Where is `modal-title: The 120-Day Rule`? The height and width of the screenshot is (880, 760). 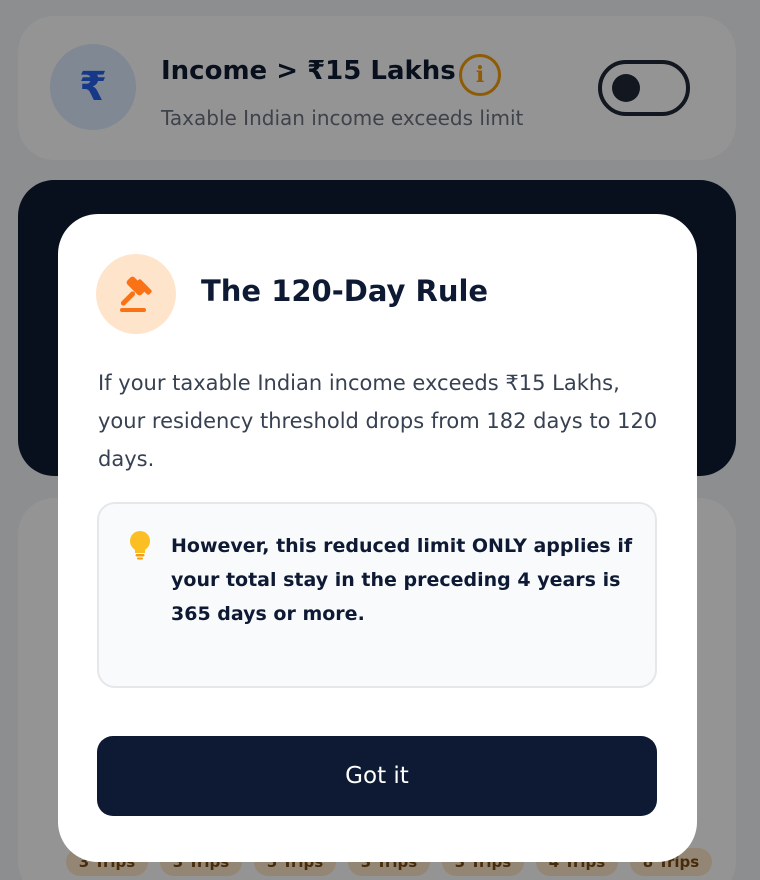
modal-title: The 120-Day Rule is located at coordinates (345, 291).